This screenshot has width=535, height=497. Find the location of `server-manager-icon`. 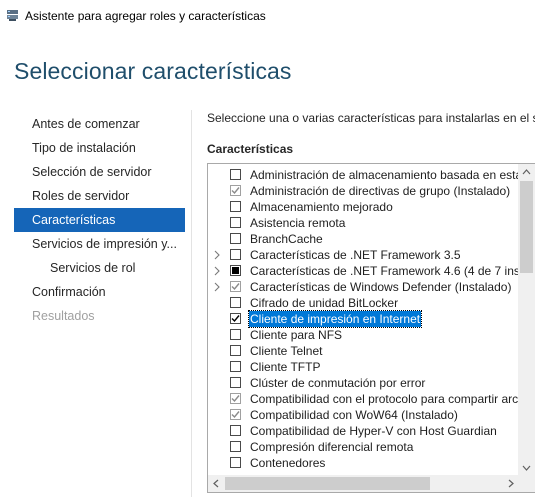

server-manager-icon is located at coordinates (12, 15).